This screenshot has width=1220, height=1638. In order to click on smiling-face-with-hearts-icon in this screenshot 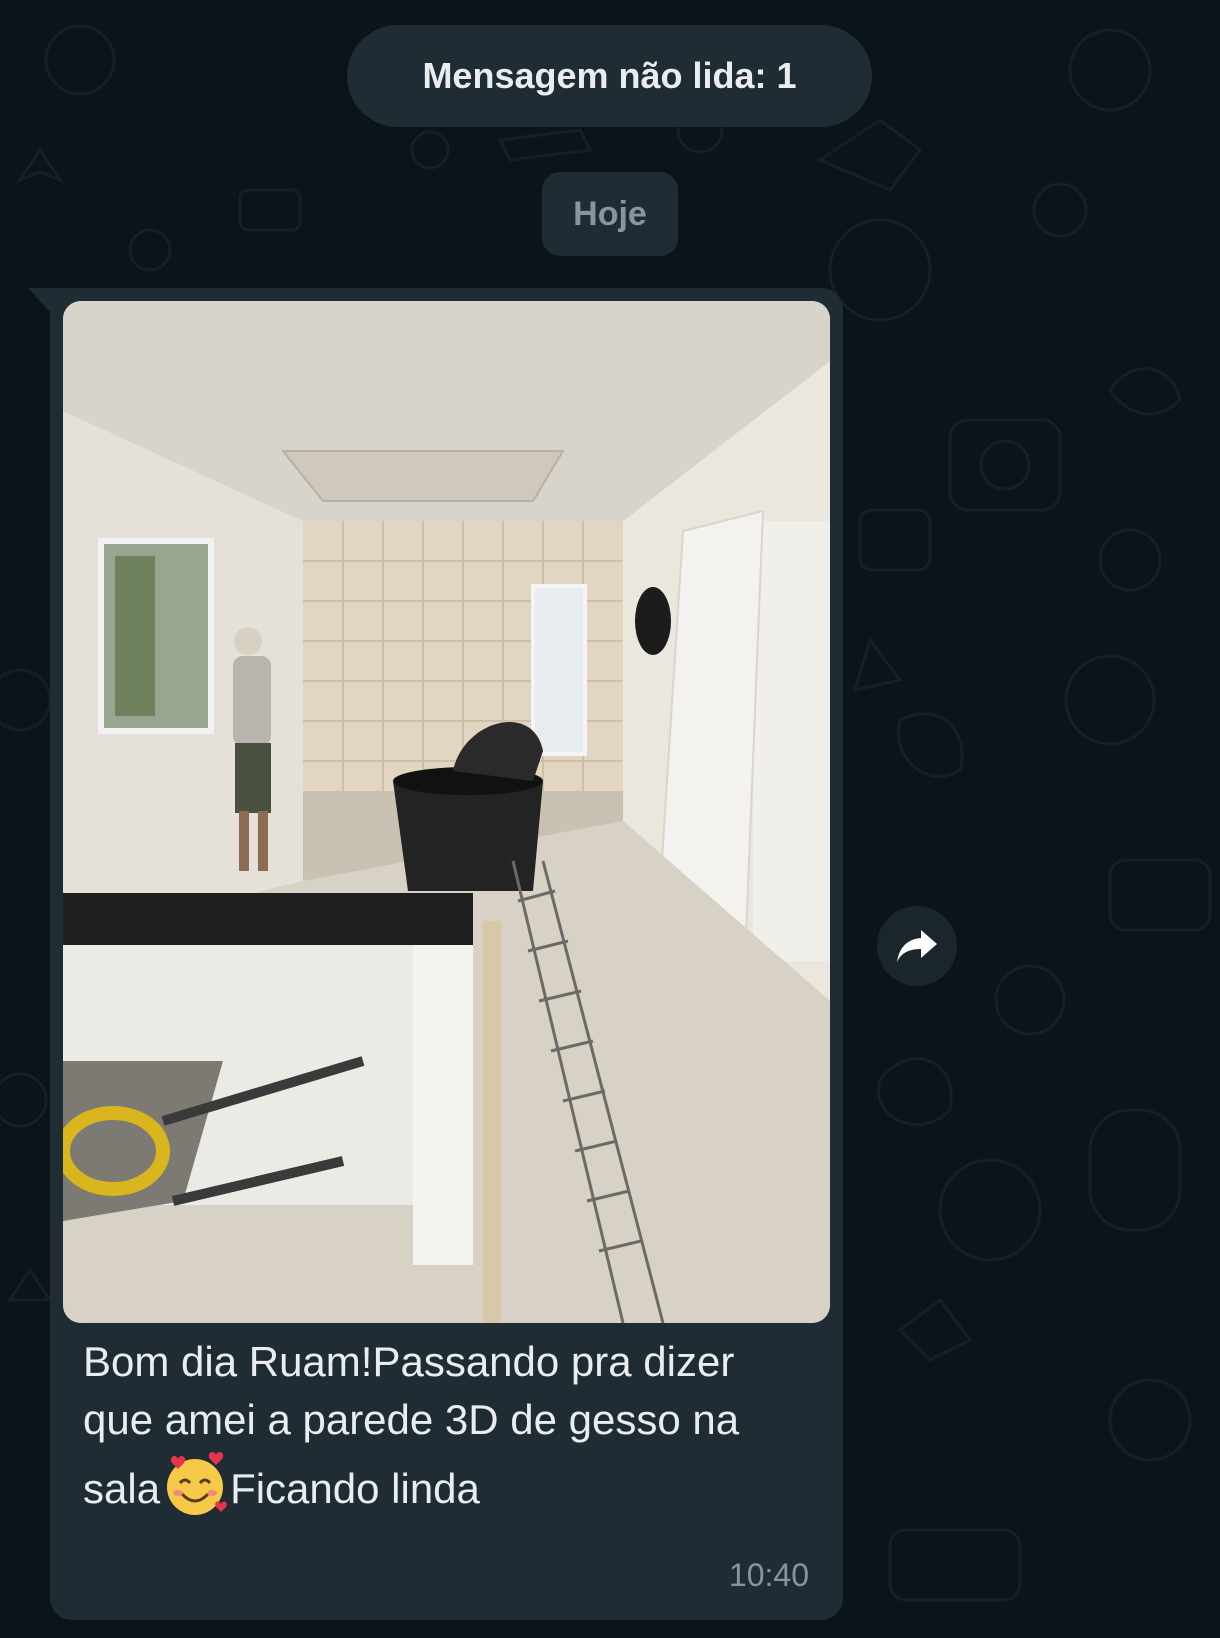, I will do `click(195, 1484)`.